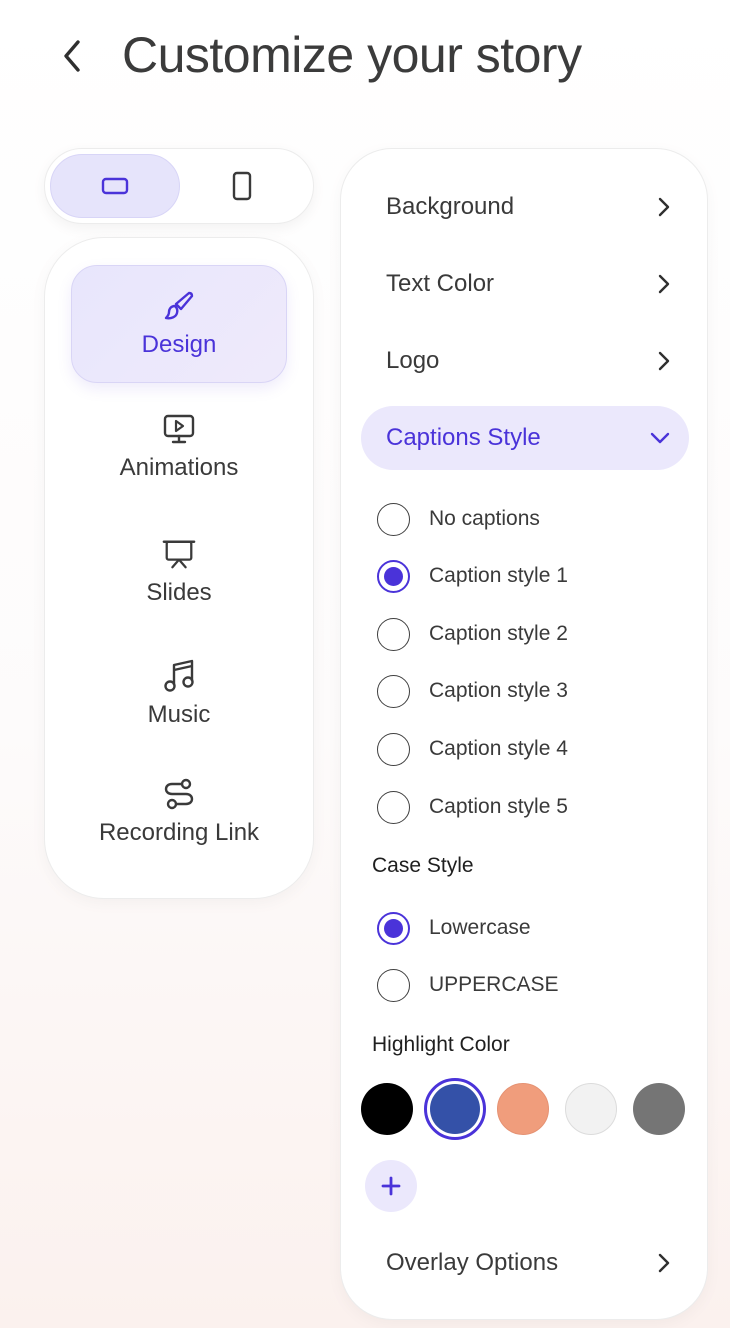 The height and width of the screenshot is (1328, 730). I want to click on overlay-options-label: Overlay Options, so click(472, 1262).